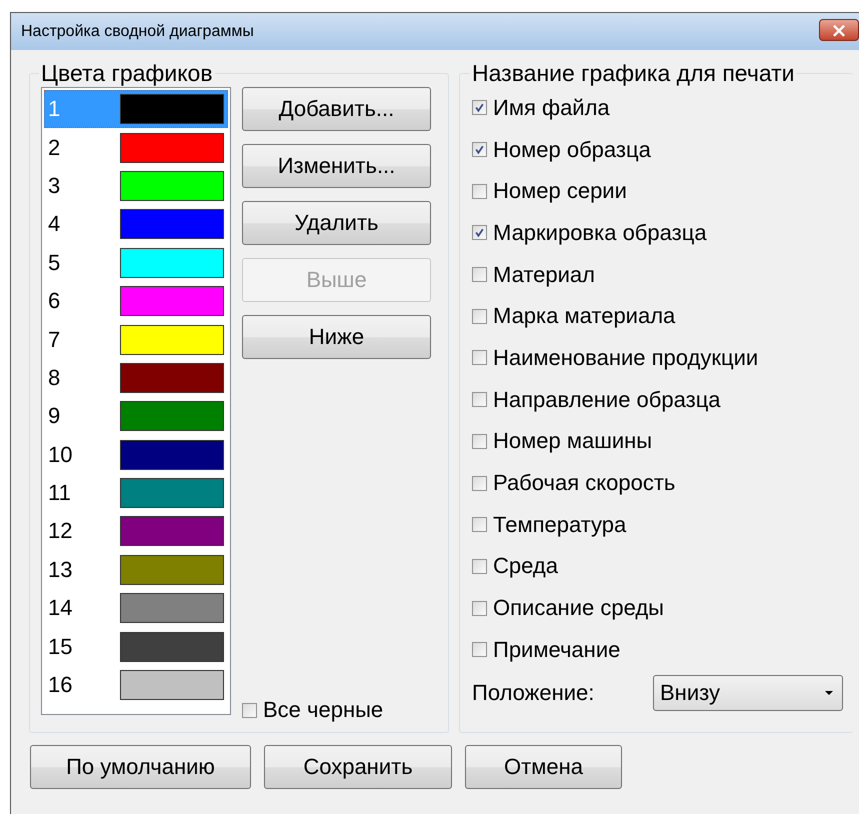  I want to click on color-list-item: 16, so click(136, 685).